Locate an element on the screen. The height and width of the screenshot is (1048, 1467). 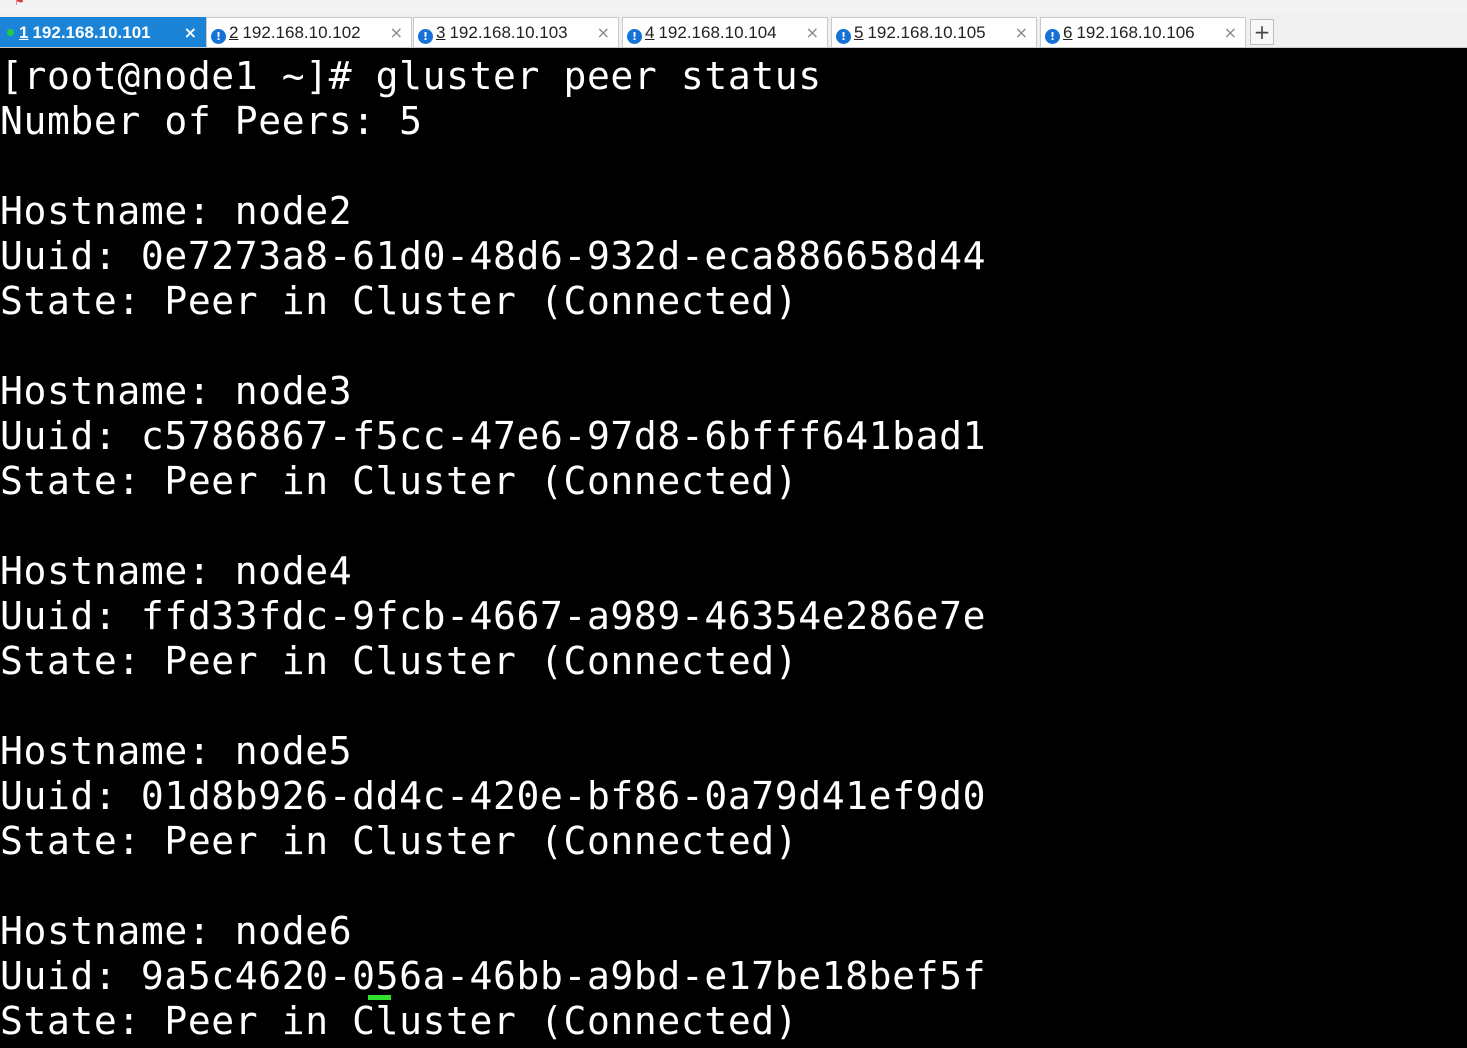
tab-number: 6 is located at coordinates (1068, 32).